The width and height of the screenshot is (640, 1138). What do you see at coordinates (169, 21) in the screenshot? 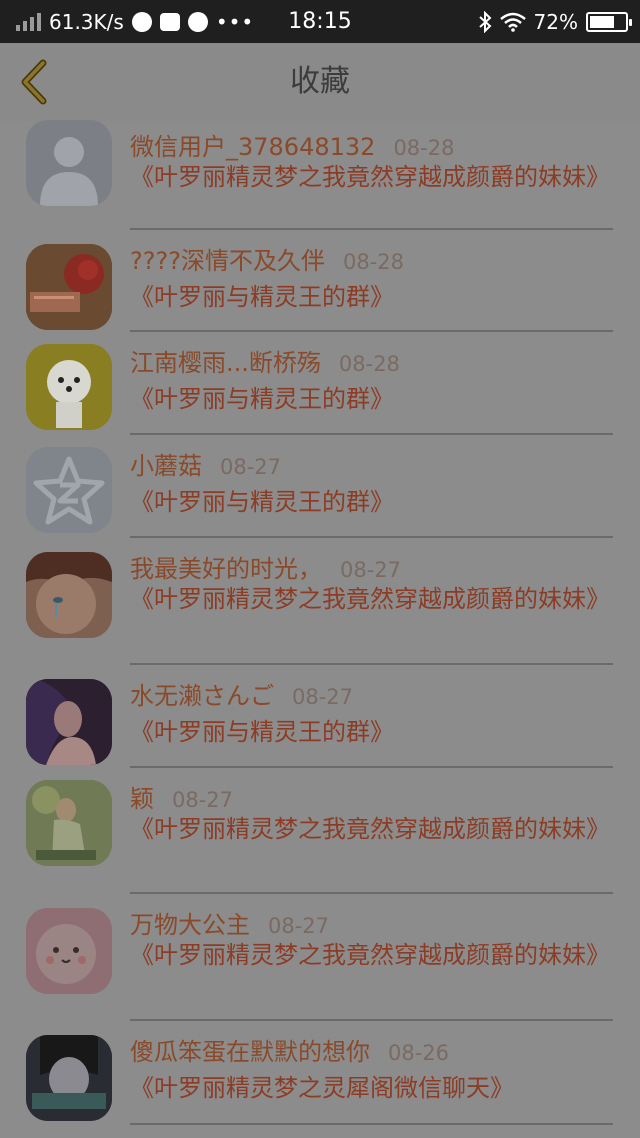
I see `mail-icon` at bounding box center [169, 21].